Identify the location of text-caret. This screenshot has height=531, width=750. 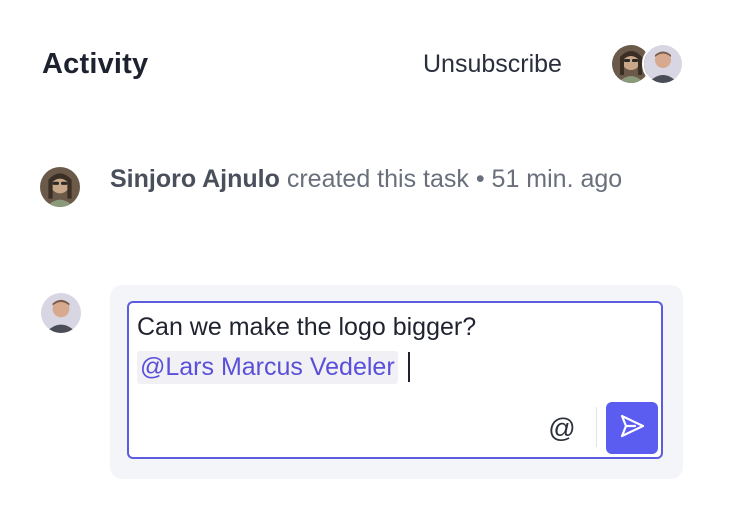
(408, 367).